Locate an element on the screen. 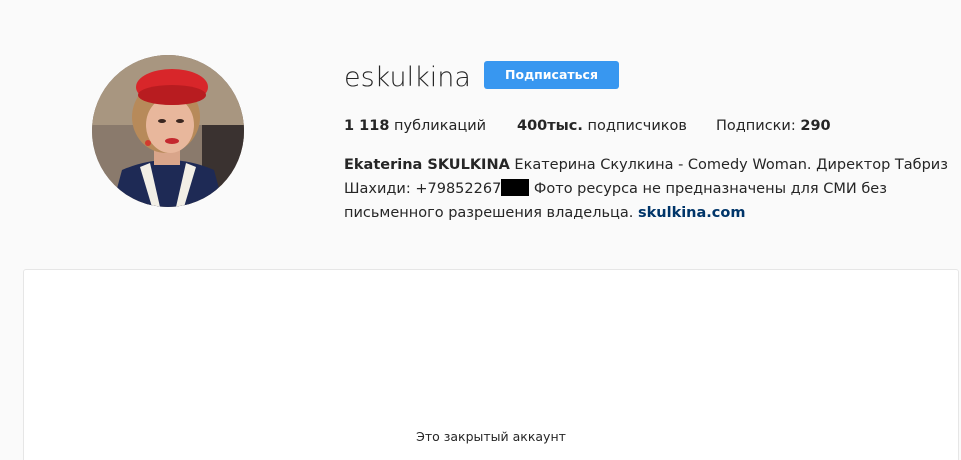  followers-stat: 400тыс. подписчиков is located at coordinates (602, 126).